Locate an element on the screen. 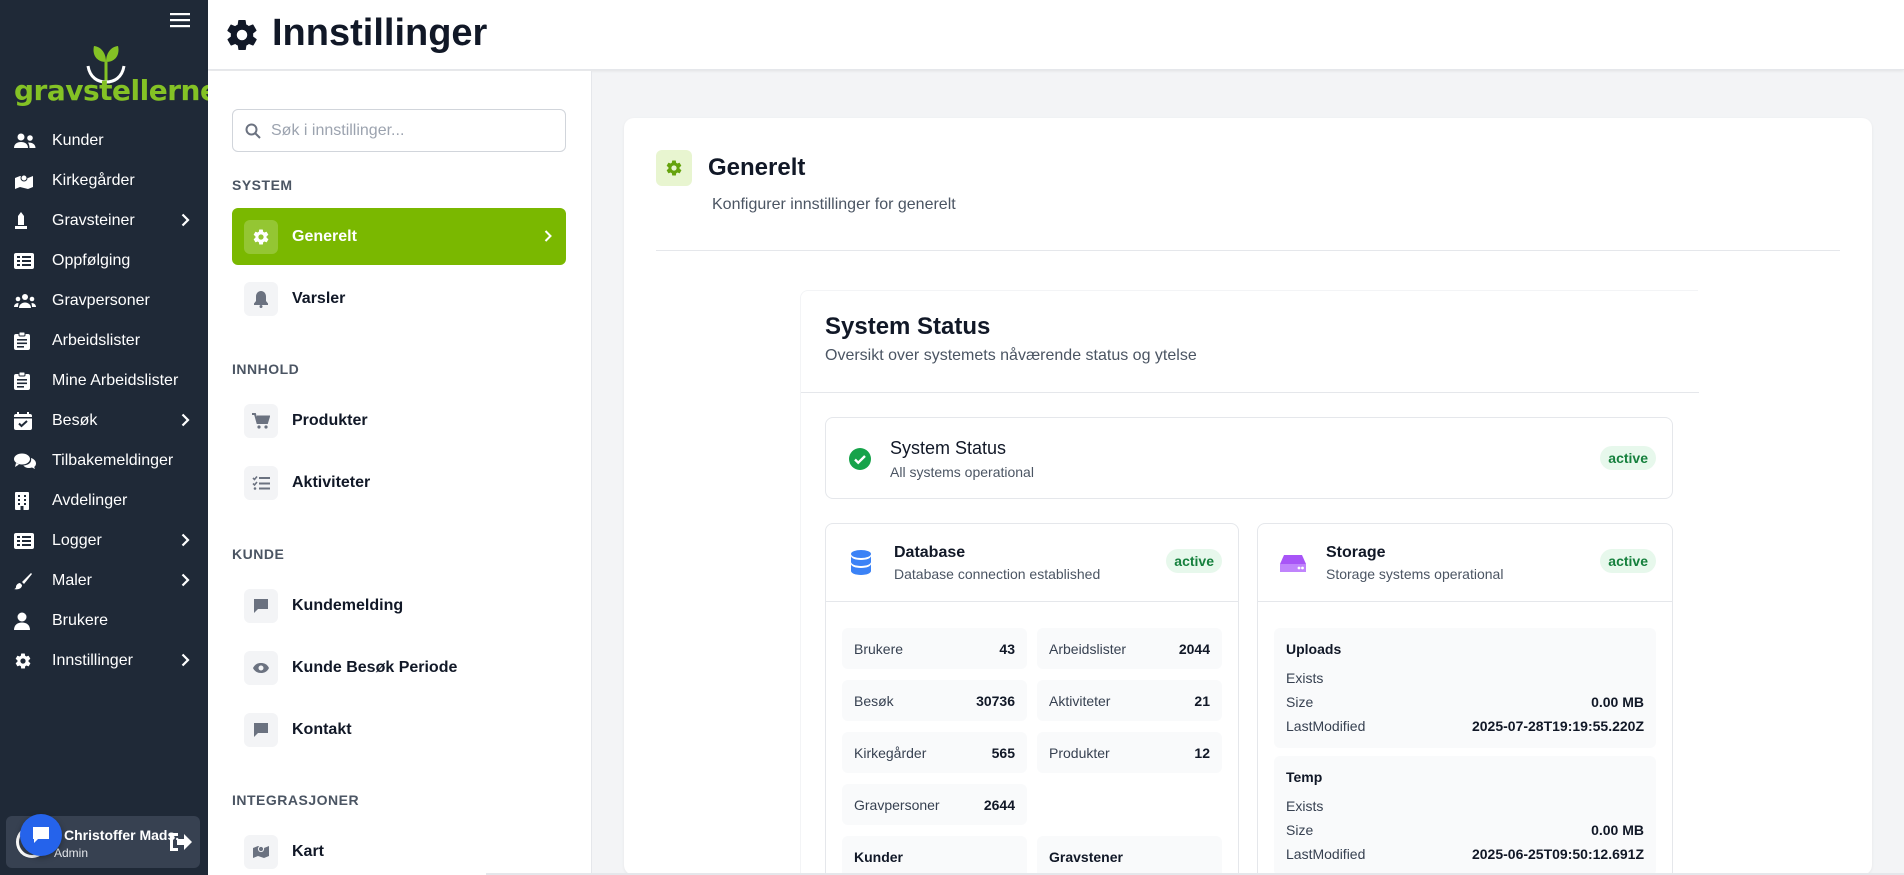 The image size is (1904, 875). stat-group-kunder: Kunder is located at coordinates (934, 855).